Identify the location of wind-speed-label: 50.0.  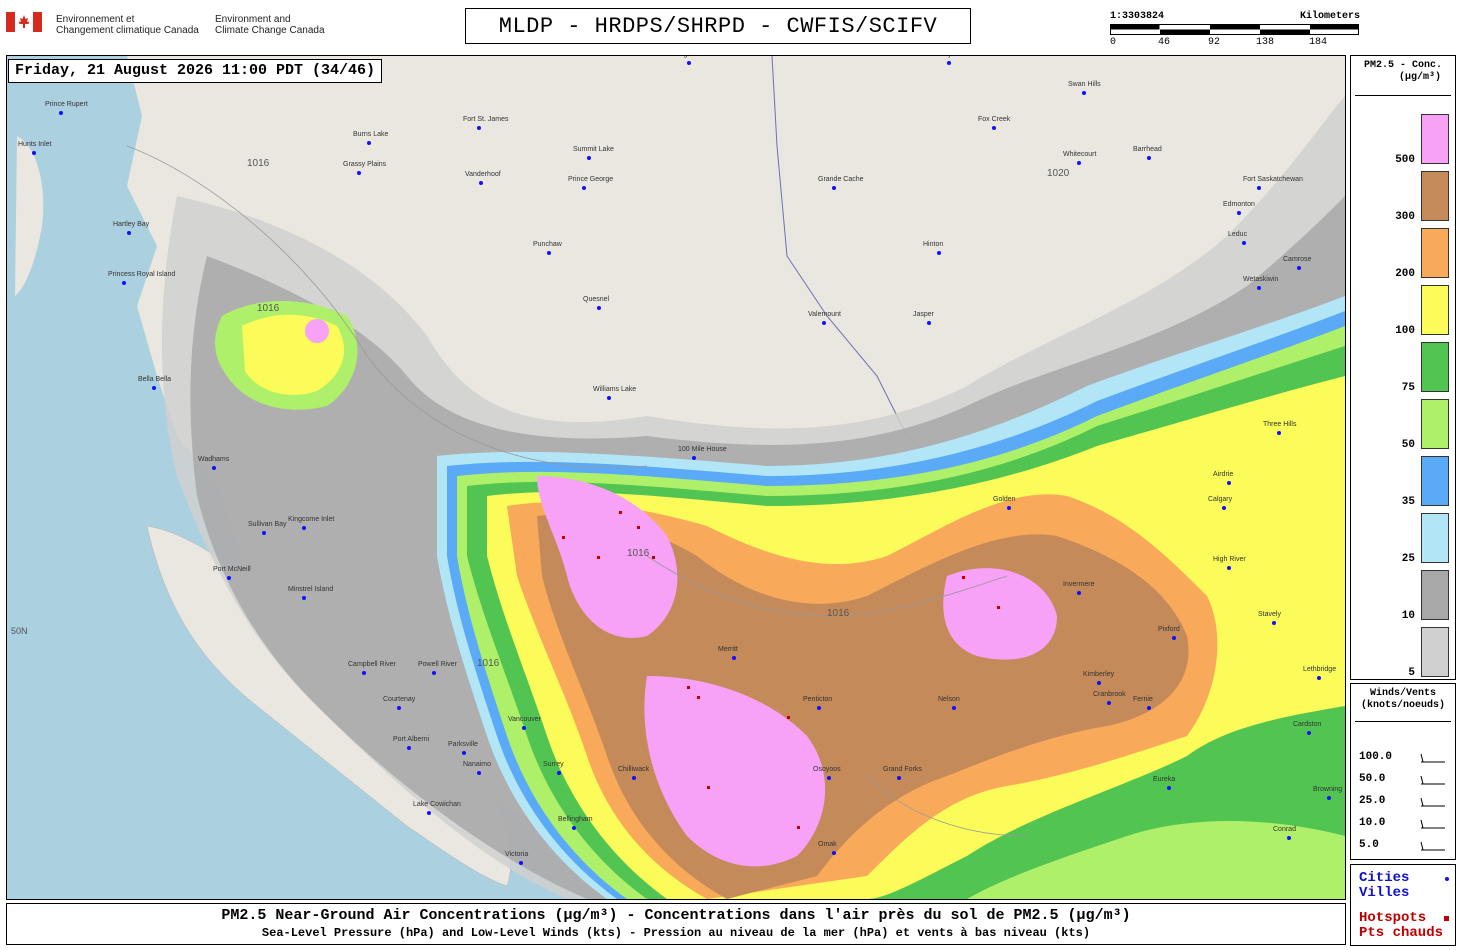
(1372, 779).